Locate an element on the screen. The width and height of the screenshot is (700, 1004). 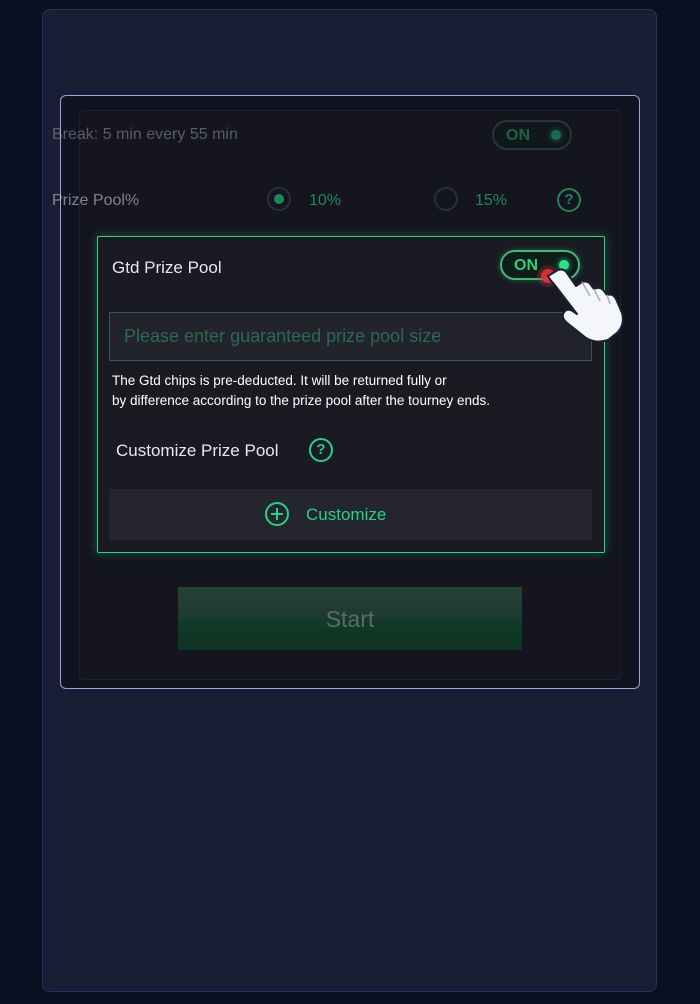
plus-circle-icon is located at coordinates (277, 514).